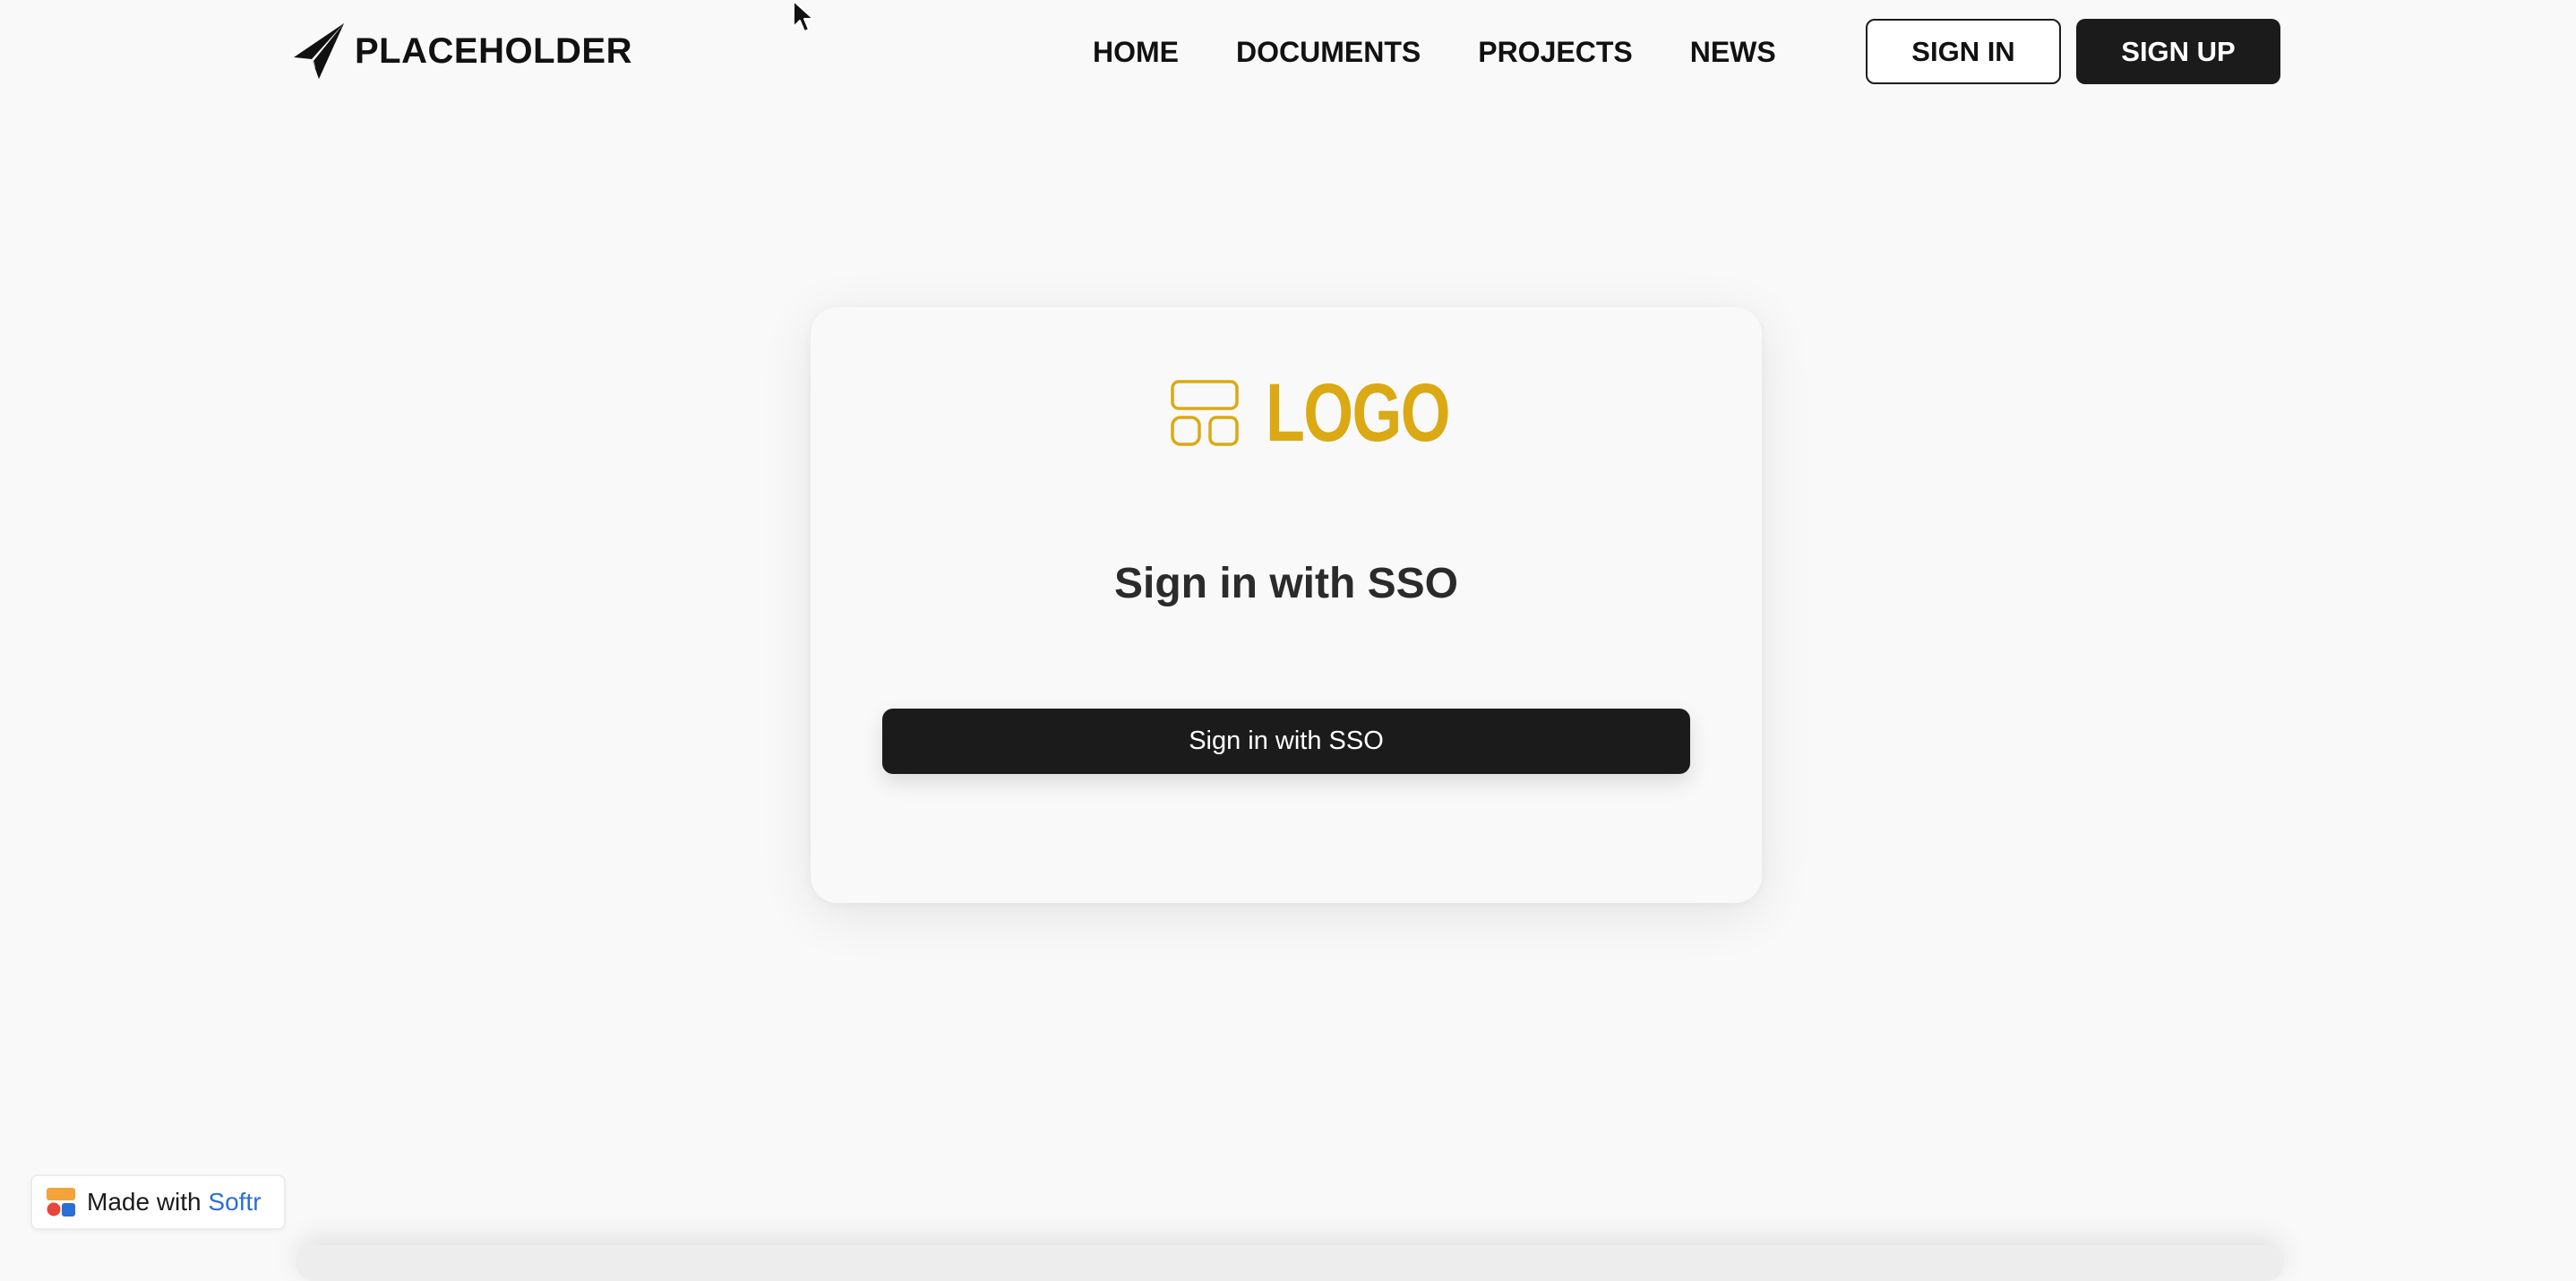  What do you see at coordinates (2178, 51) in the screenshot?
I see `sign-up-button: SIGN UP` at bounding box center [2178, 51].